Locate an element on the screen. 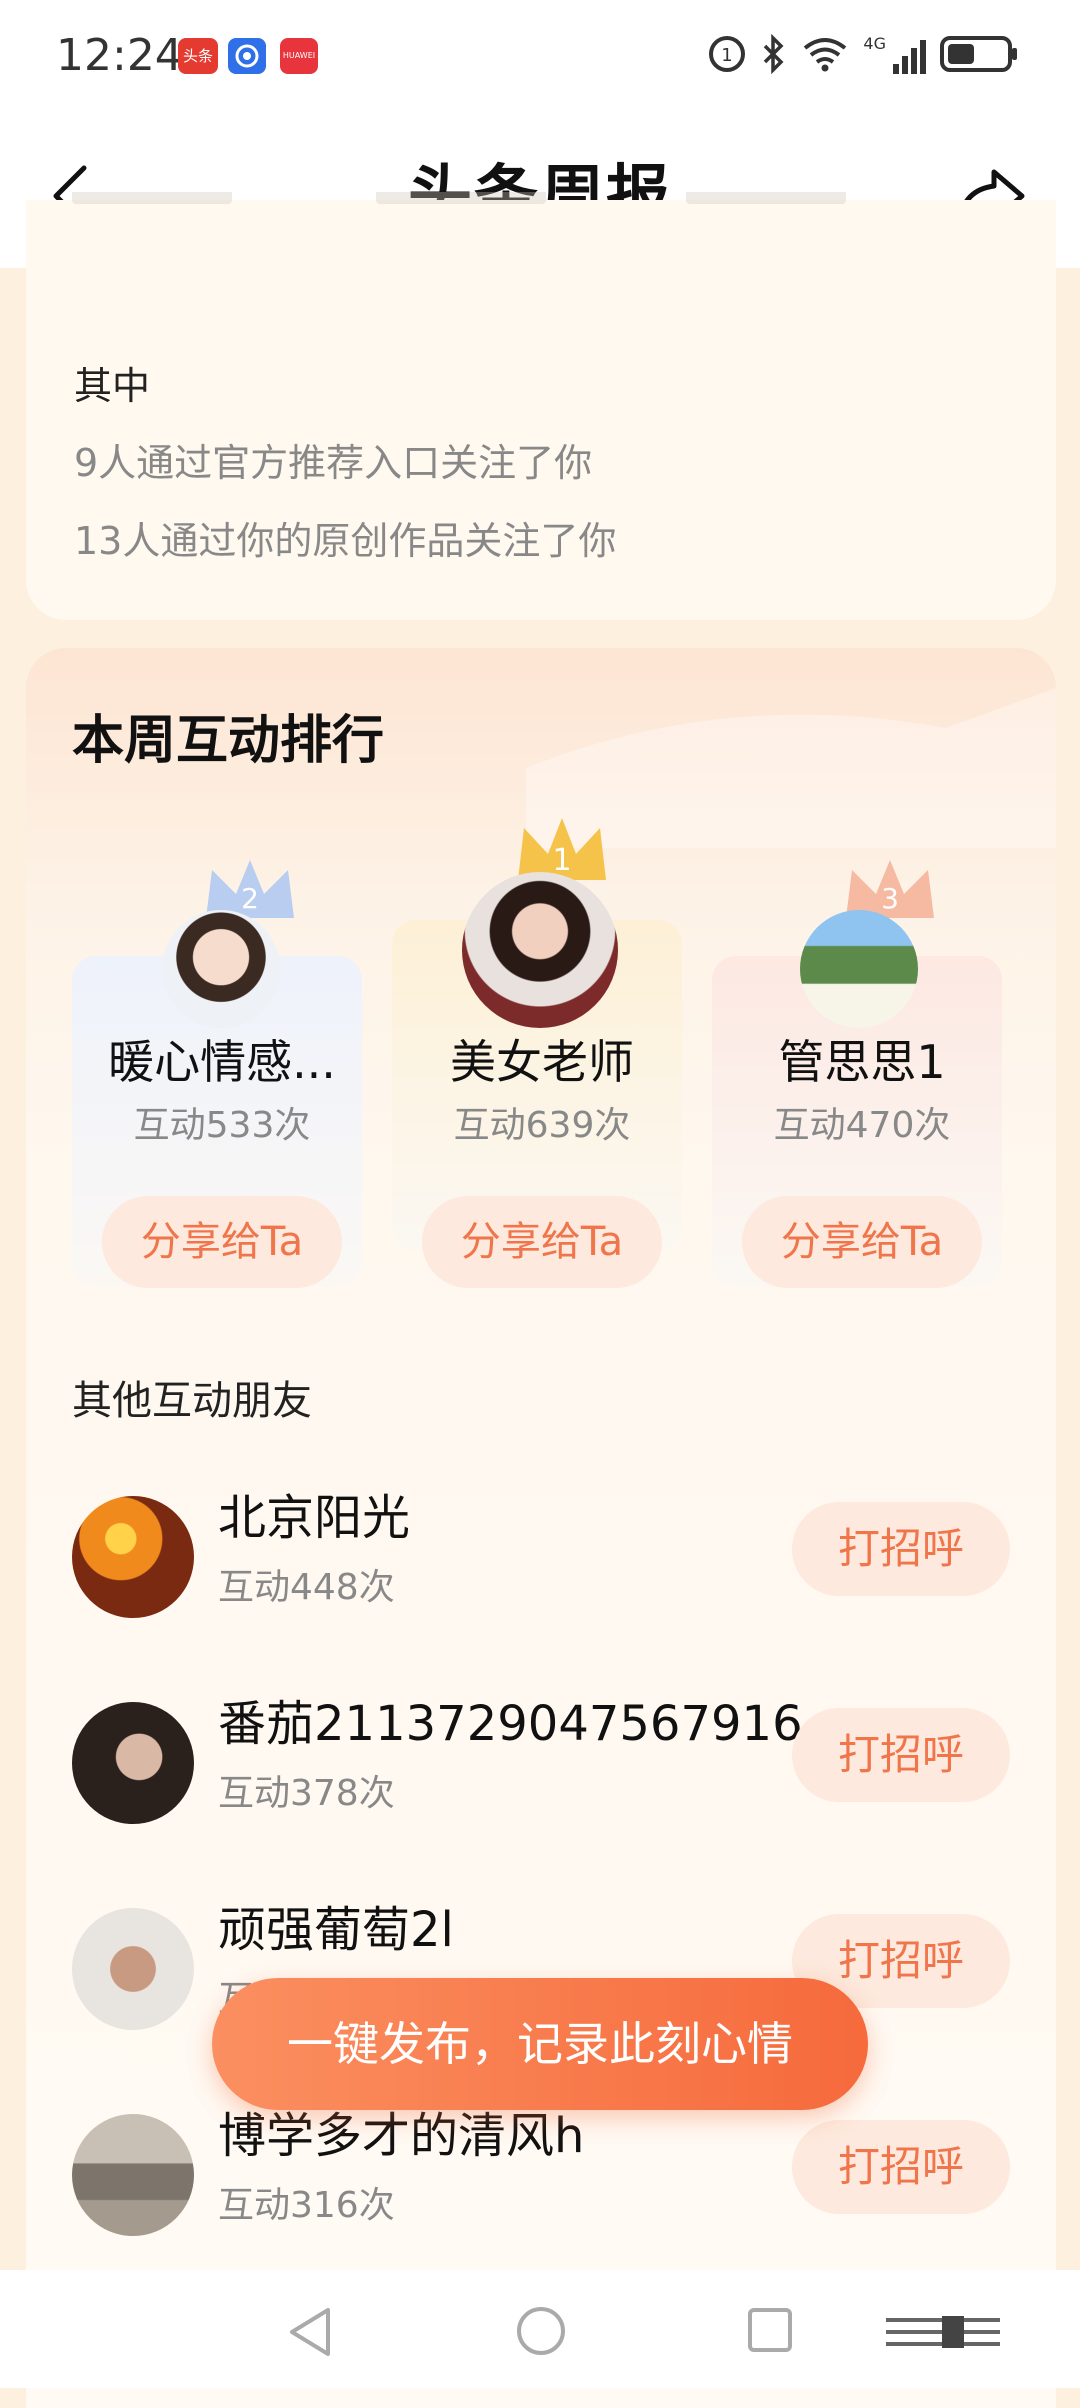  battery-icon is located at coordinates (978, 54).